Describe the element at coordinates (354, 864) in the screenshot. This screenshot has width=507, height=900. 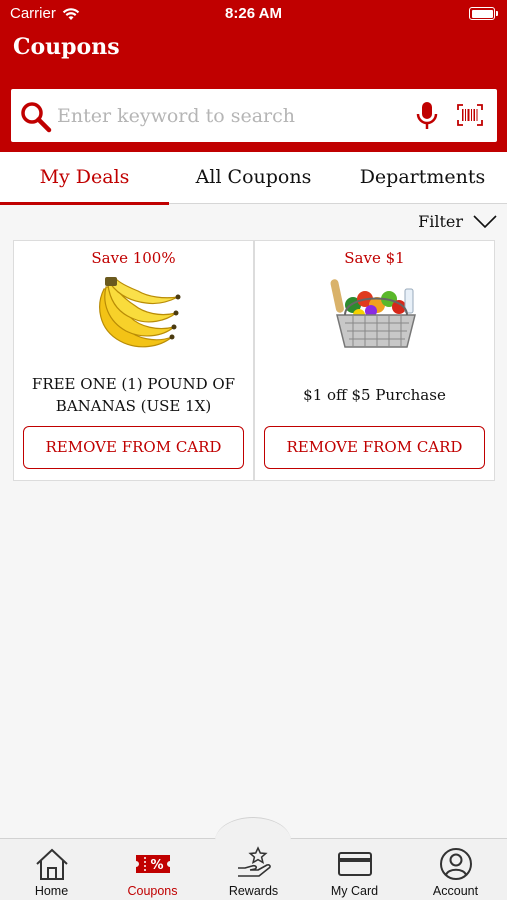
I see `card-icon` at that location.